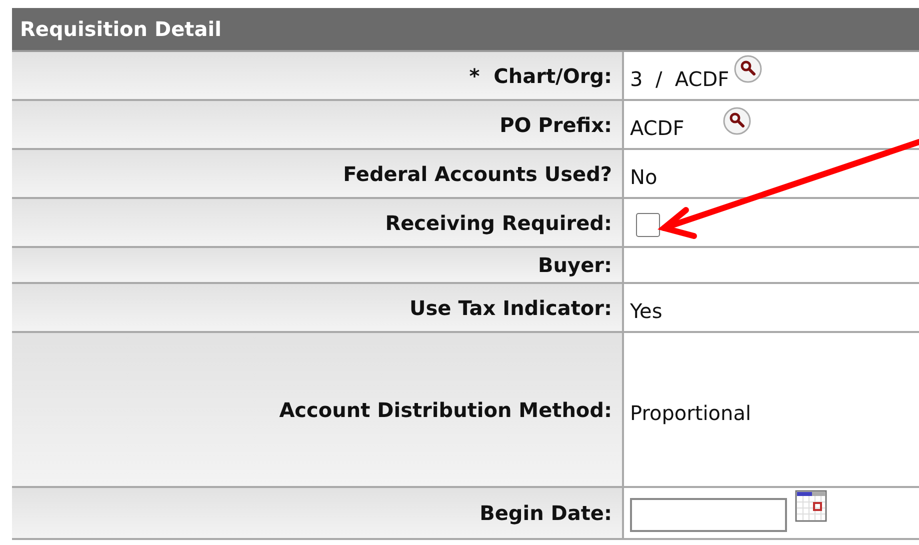 This screenshot has width=919, height=545. What do you see at coordinates (811, 506) in the screenshot?
I see `calendar-icon` at bounding box center [811, 506].